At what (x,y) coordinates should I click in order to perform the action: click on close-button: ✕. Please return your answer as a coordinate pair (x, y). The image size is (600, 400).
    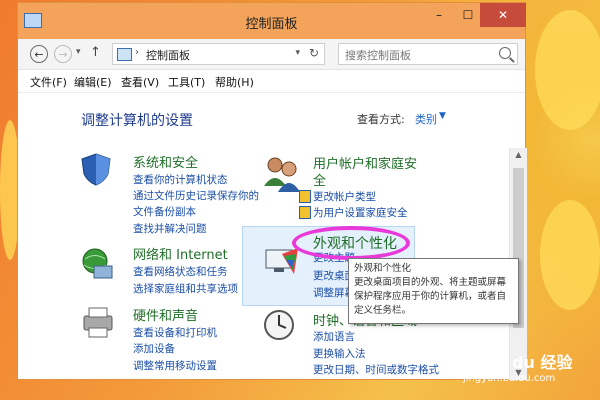
    Looking at the image, I should click on (503, 15).